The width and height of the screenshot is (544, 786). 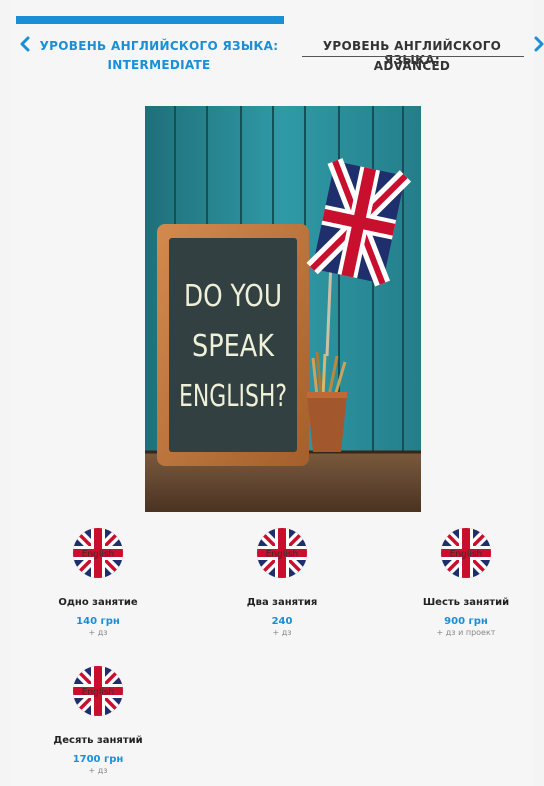 What do you see at coordinates (150, 20) in the screenshot?
I see `active-indicator-bar` at bounding box center [150, 20].